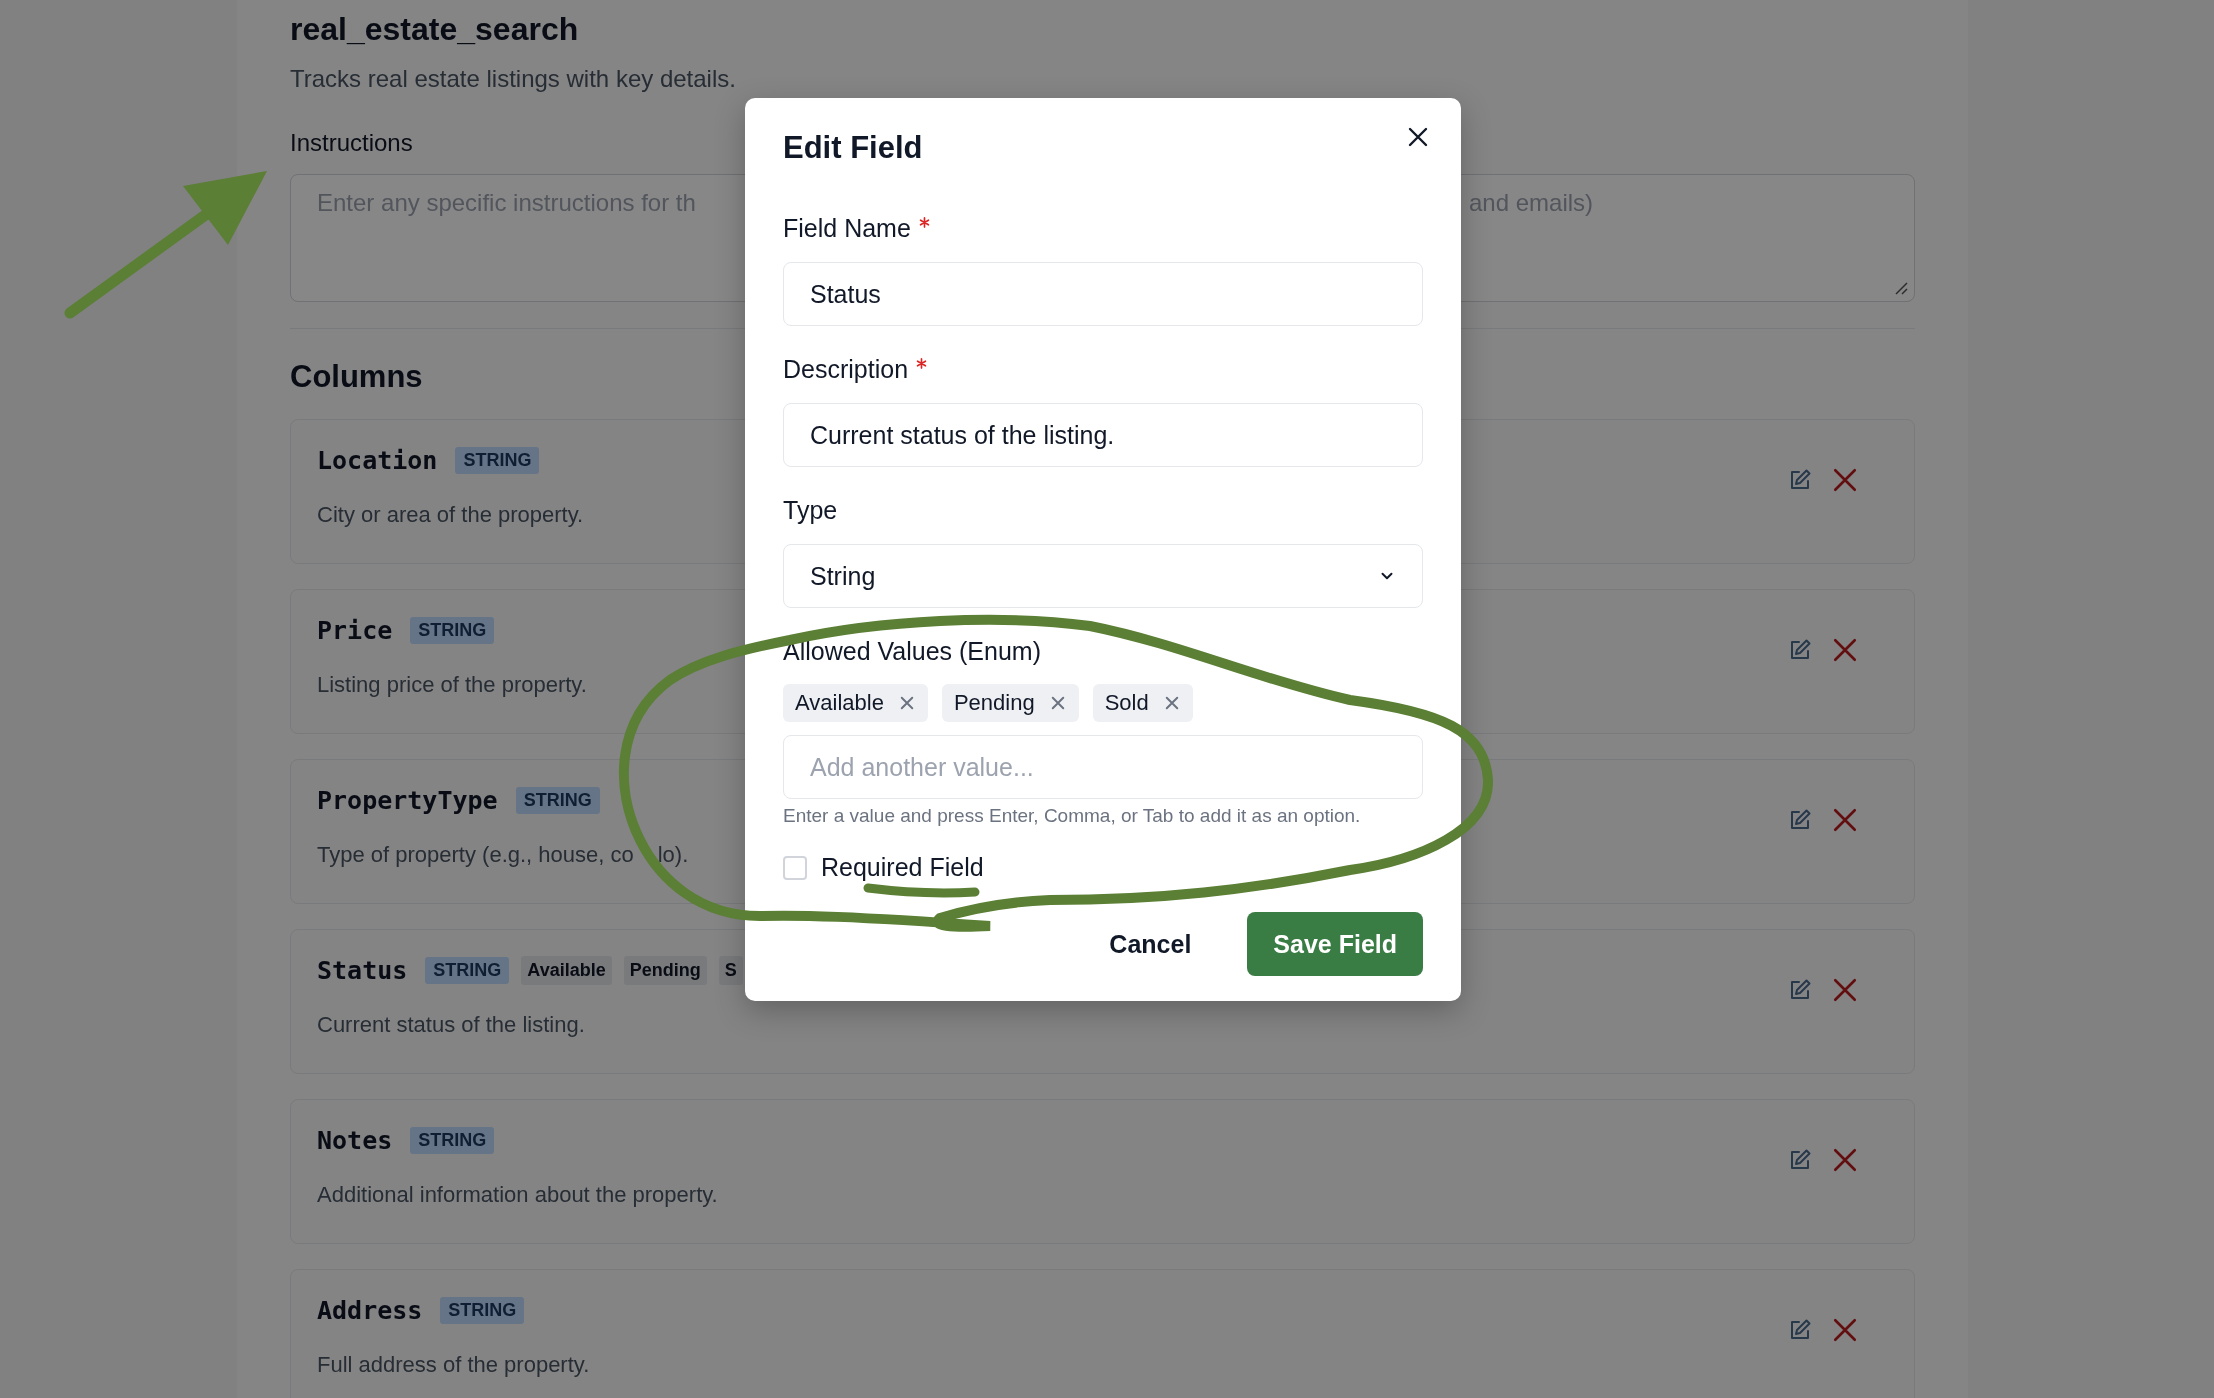 The width and height of the screenshot is (2214, 1398). I want to click on enum-tag: Pending, so click(665, 970).